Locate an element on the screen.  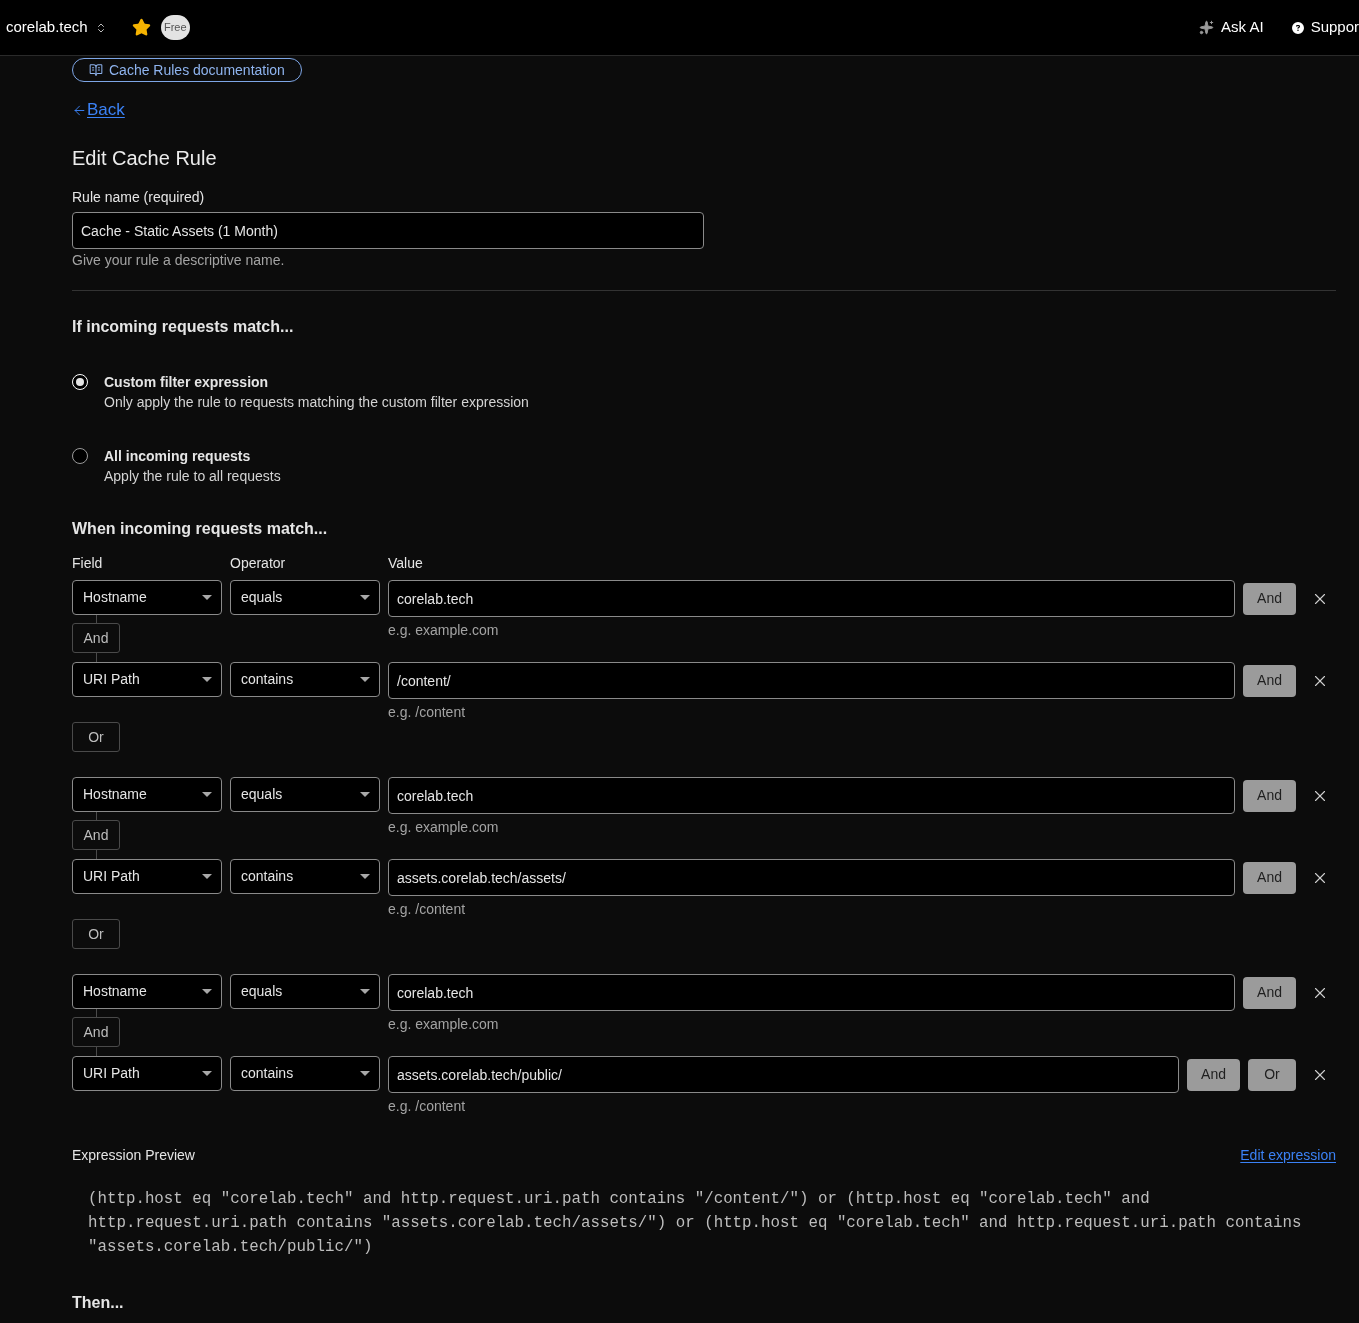
preview-label: Expression Preview is located at coordinates (133, 1155).